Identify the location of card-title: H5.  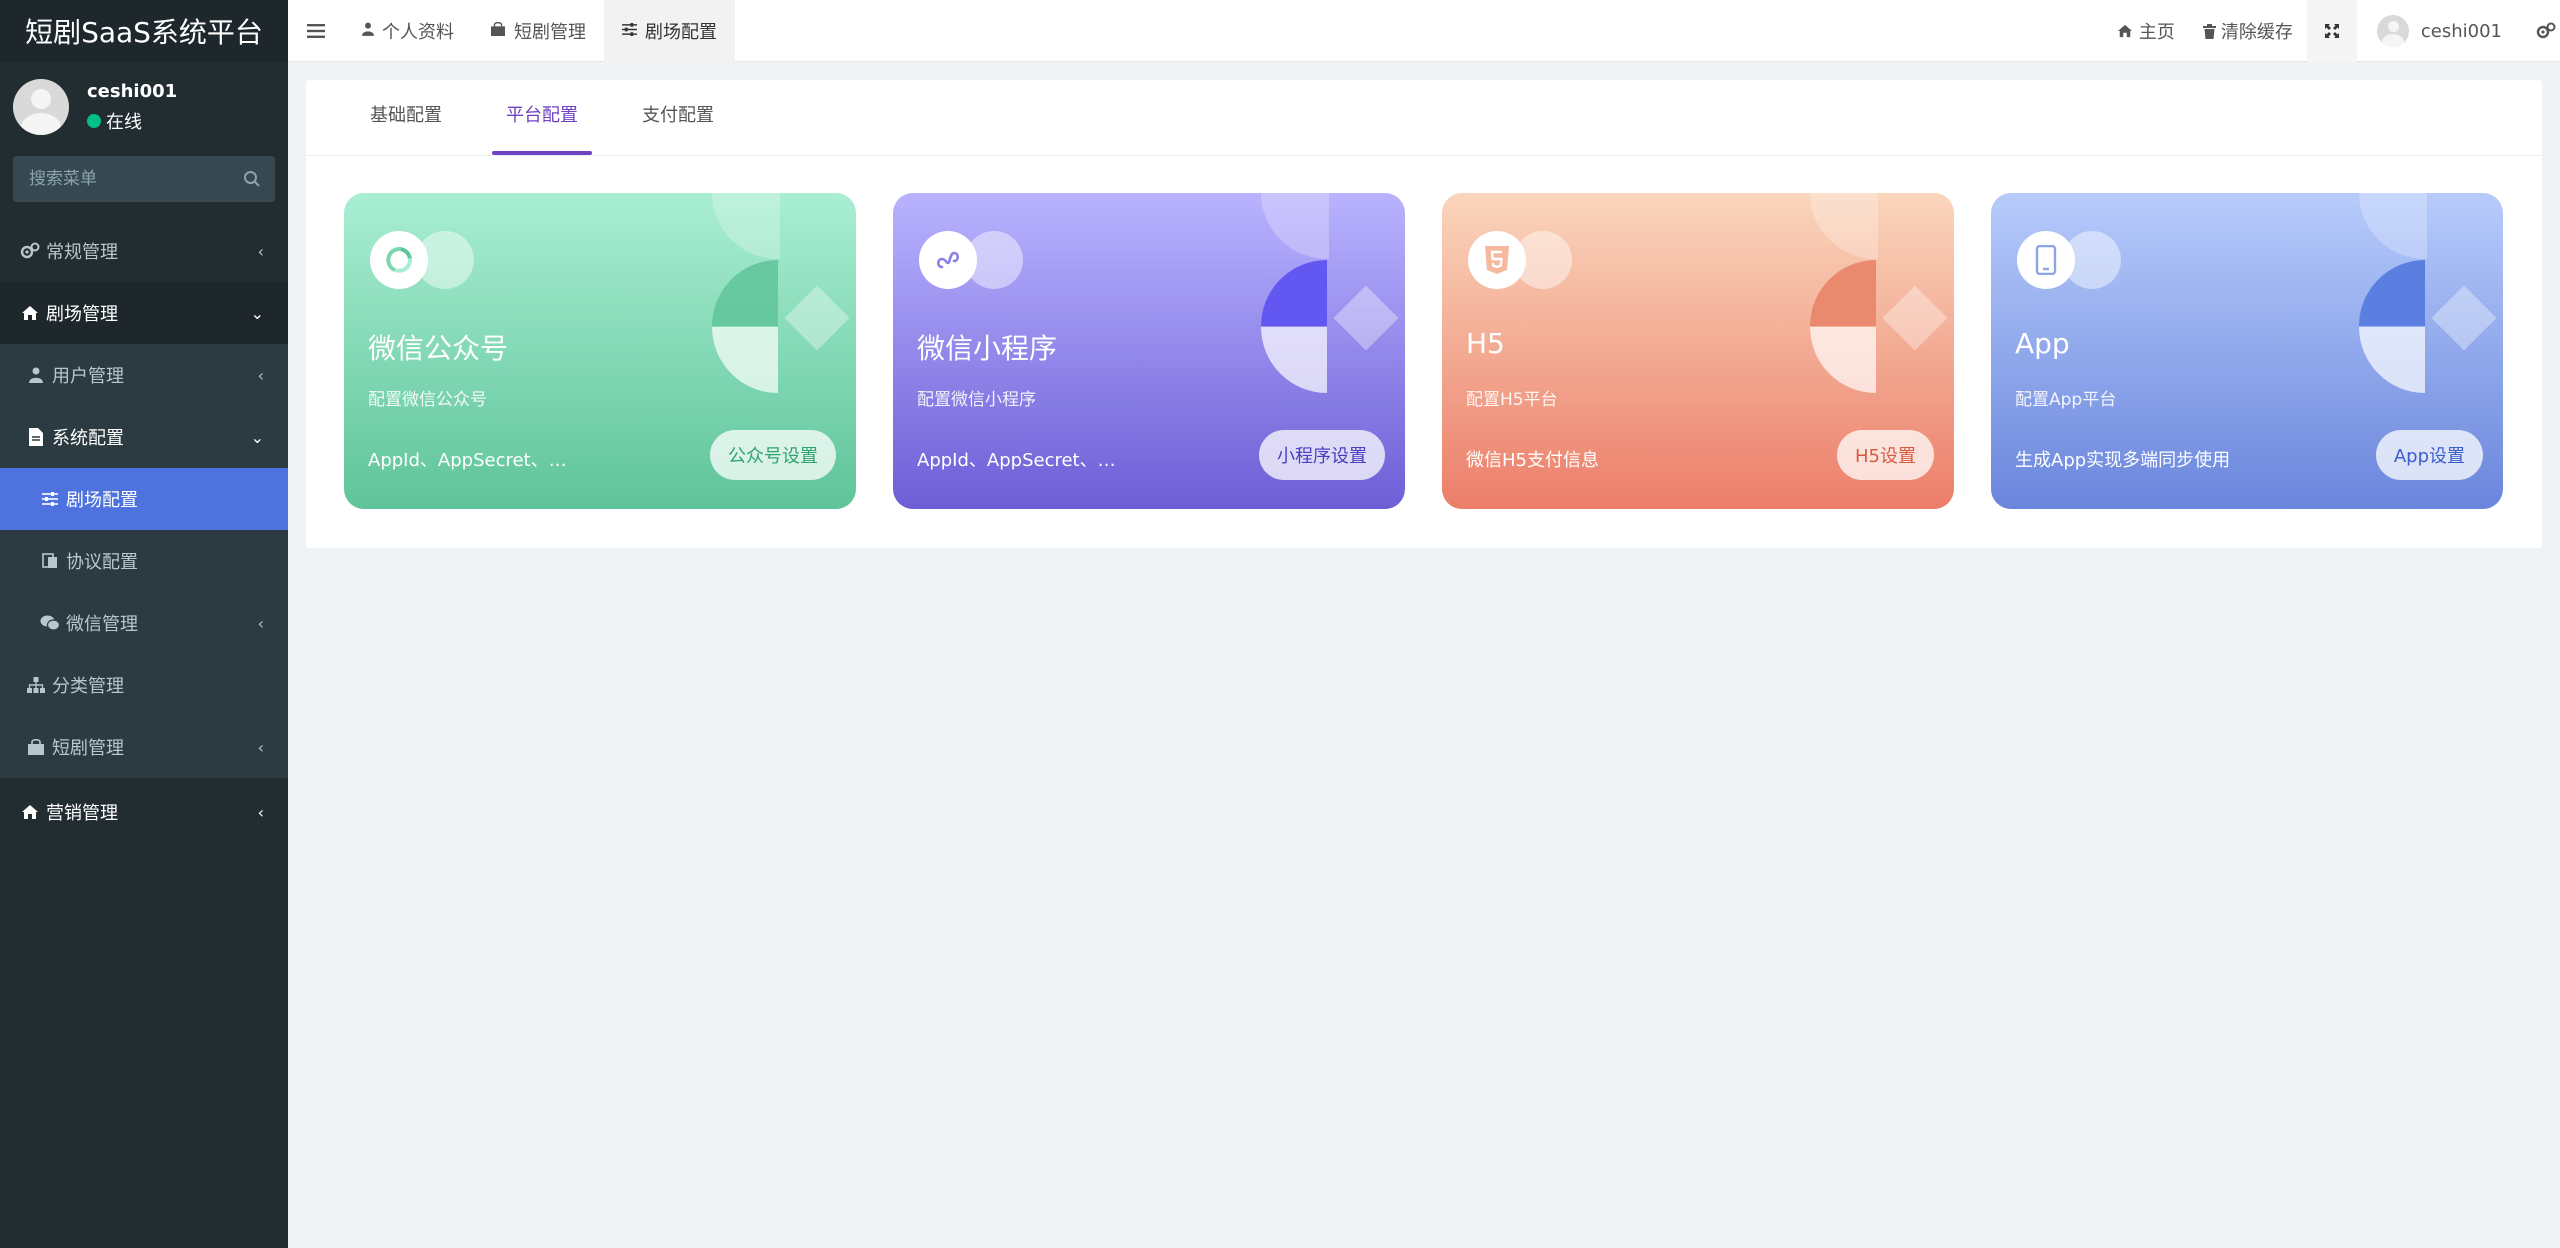
(1485, 343).